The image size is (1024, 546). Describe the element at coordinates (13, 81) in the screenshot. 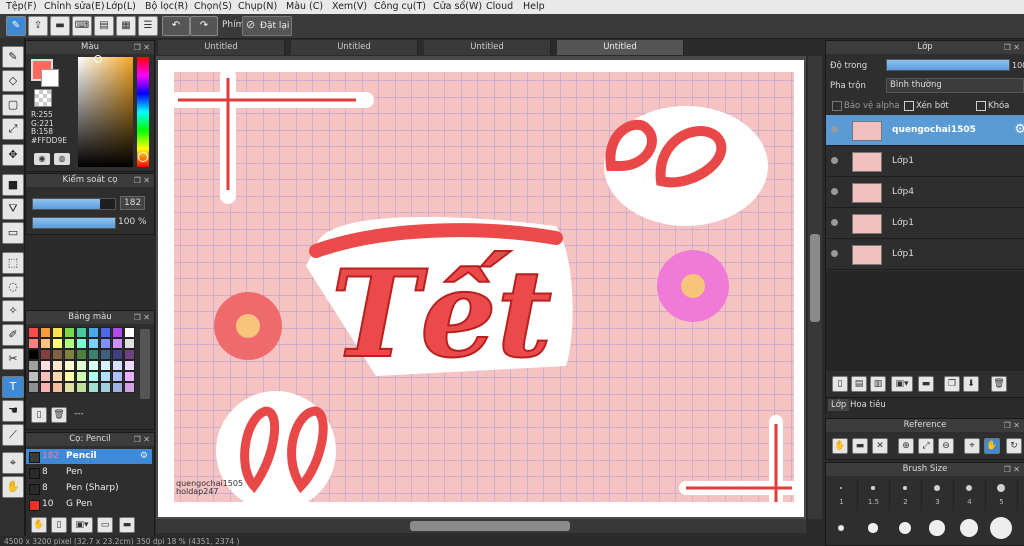

I see `eraser-tool-icon: ◇` at that location.